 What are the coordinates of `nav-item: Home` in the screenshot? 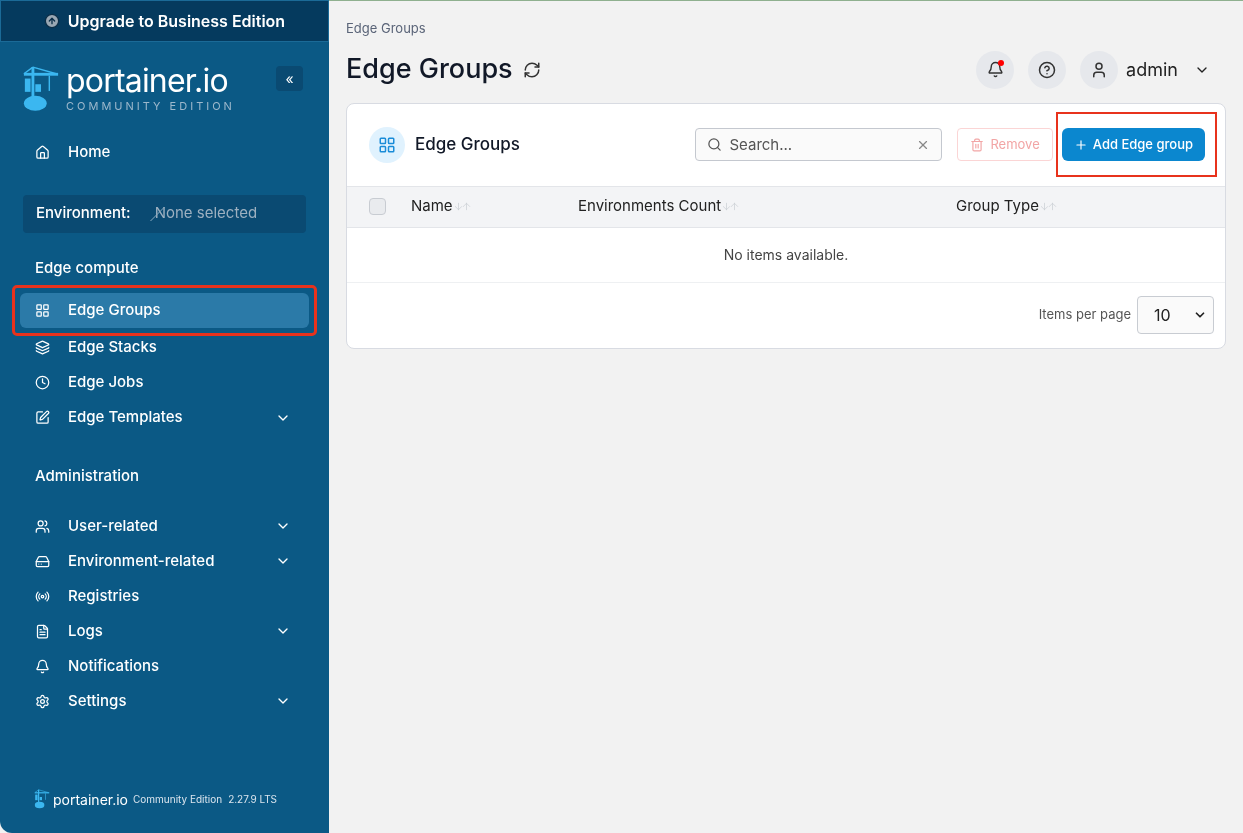 It's located at (164, 152).